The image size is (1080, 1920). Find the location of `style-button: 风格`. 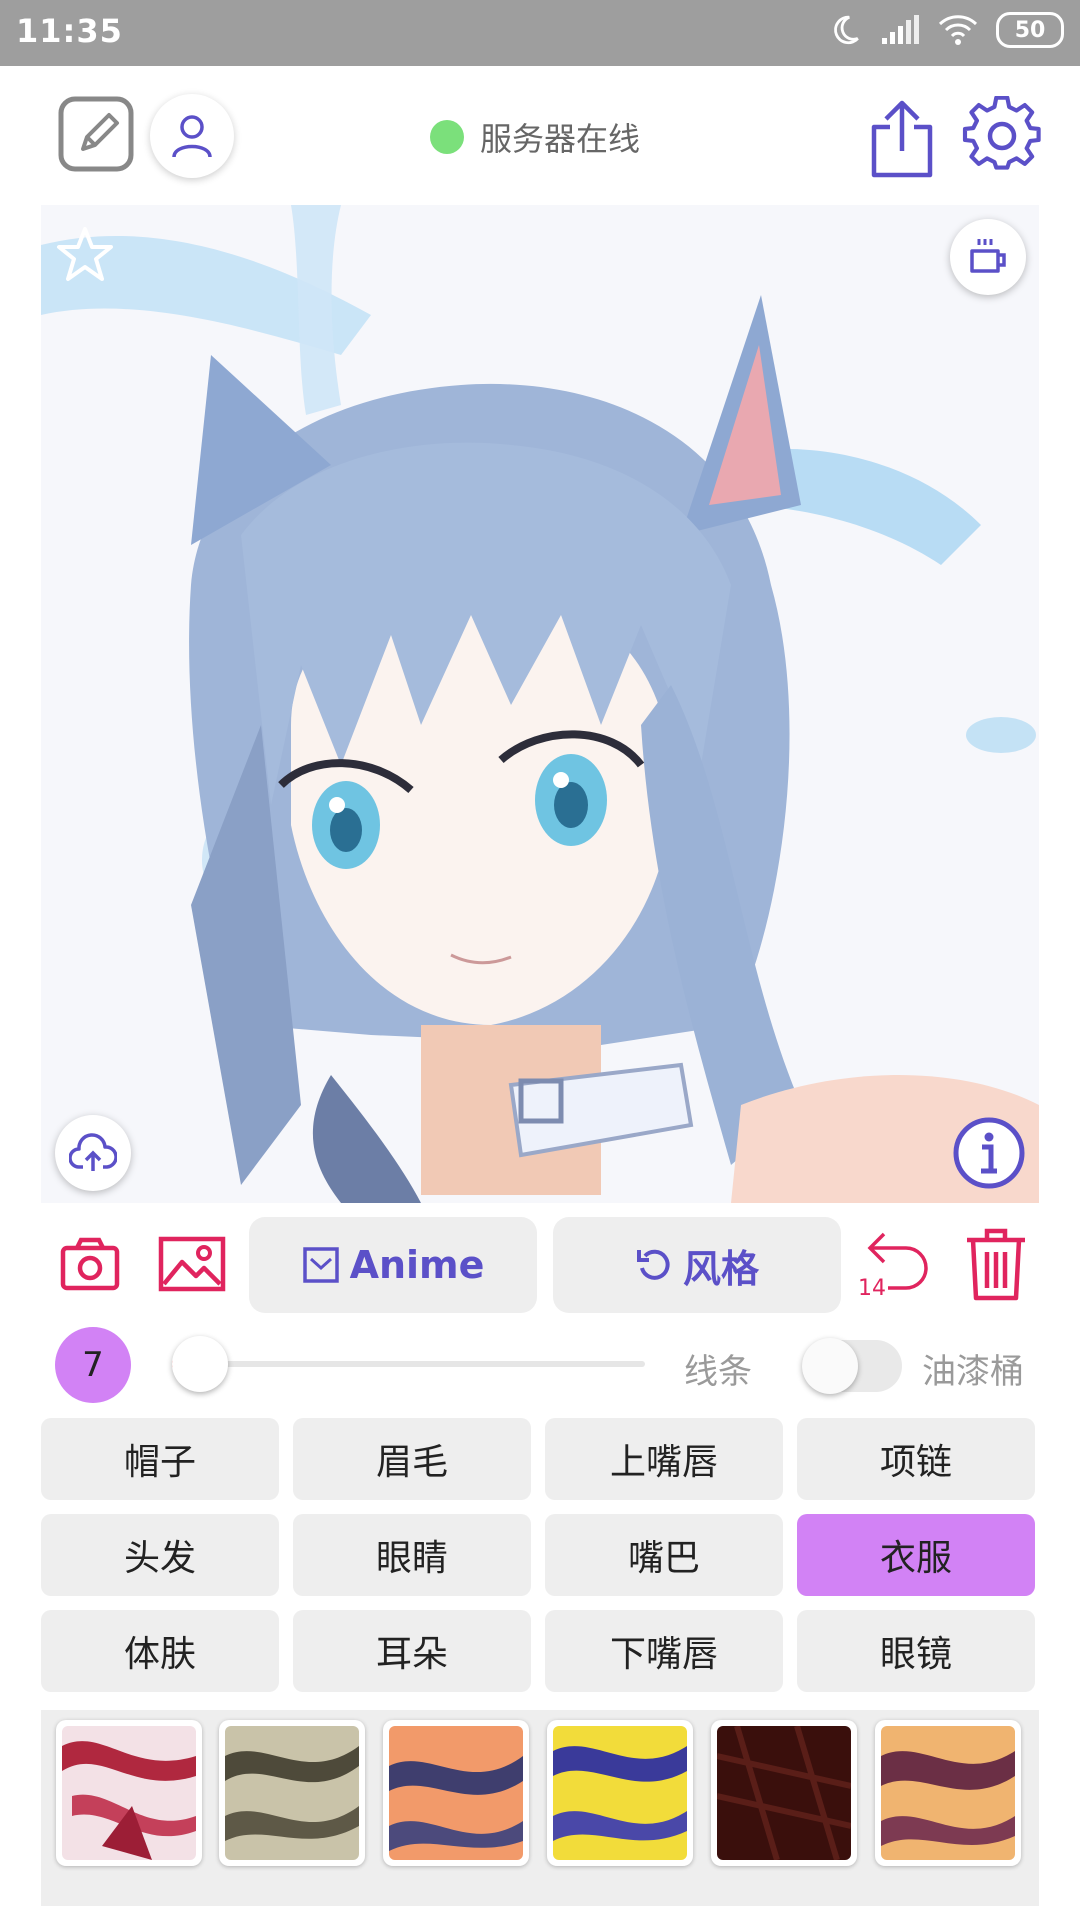

style-button: 风格 is located at coordinates (697, 1265).